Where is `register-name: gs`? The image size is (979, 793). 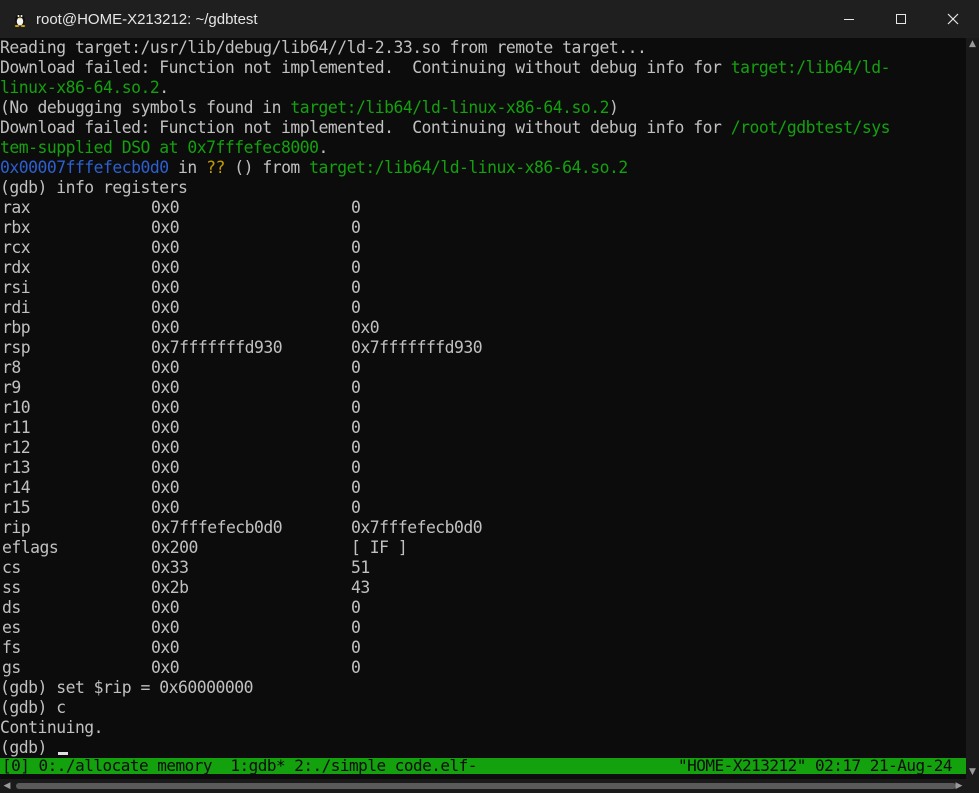 register-name: gs is located at coordinates (11, 667).